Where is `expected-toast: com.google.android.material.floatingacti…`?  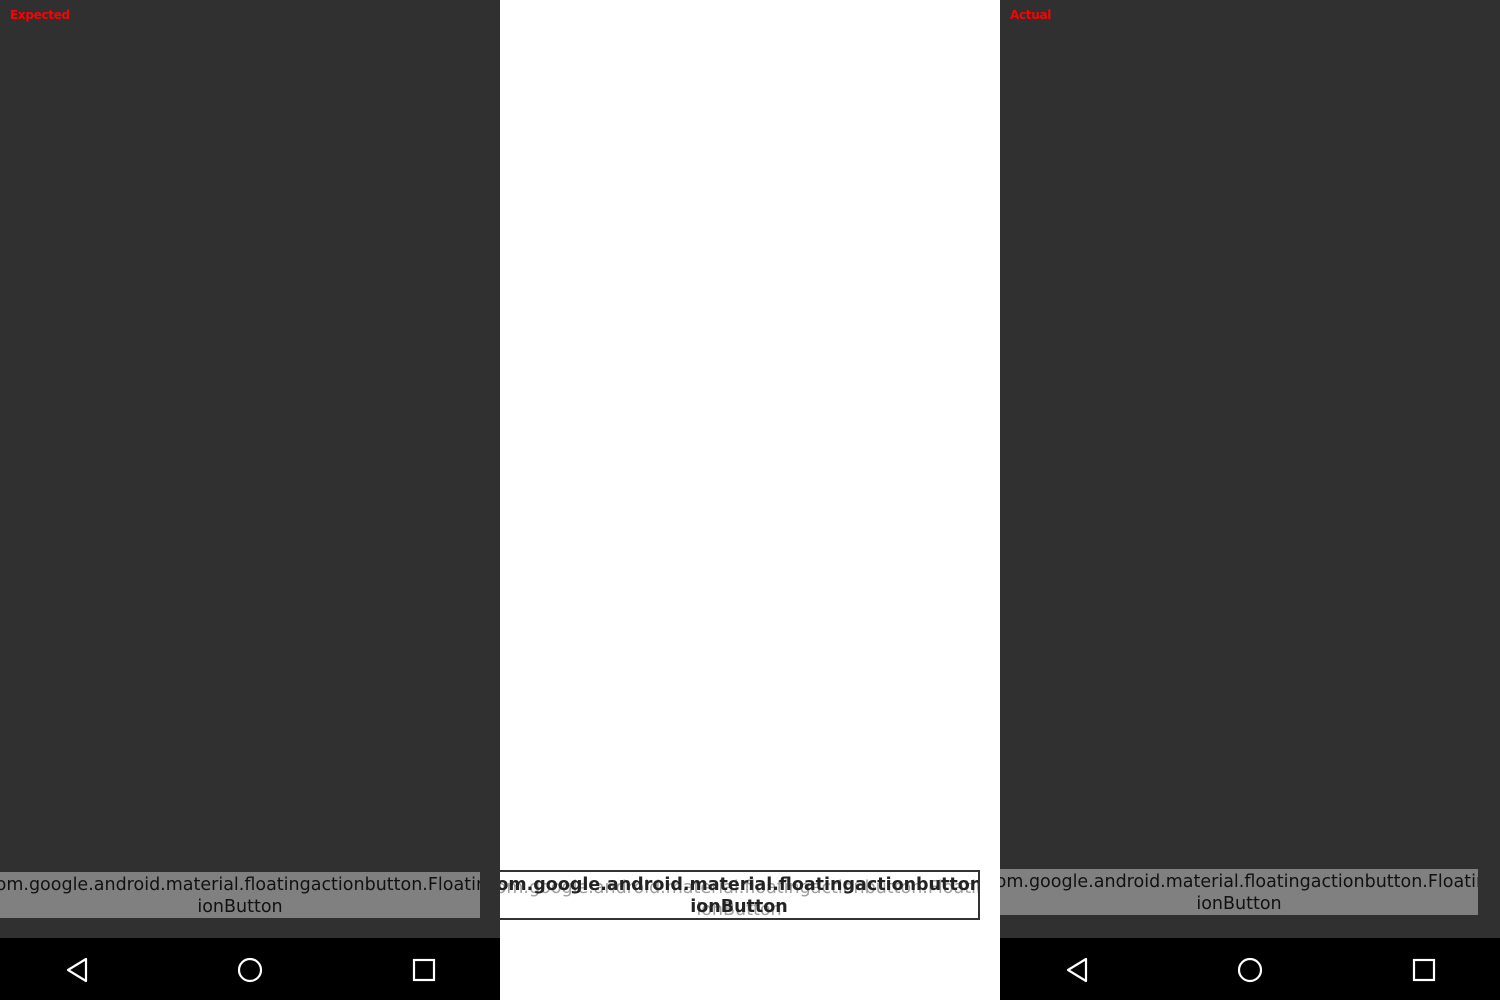 expected-toast: com.google.android.material.floatingacti… is located at coordinates (240, 895).